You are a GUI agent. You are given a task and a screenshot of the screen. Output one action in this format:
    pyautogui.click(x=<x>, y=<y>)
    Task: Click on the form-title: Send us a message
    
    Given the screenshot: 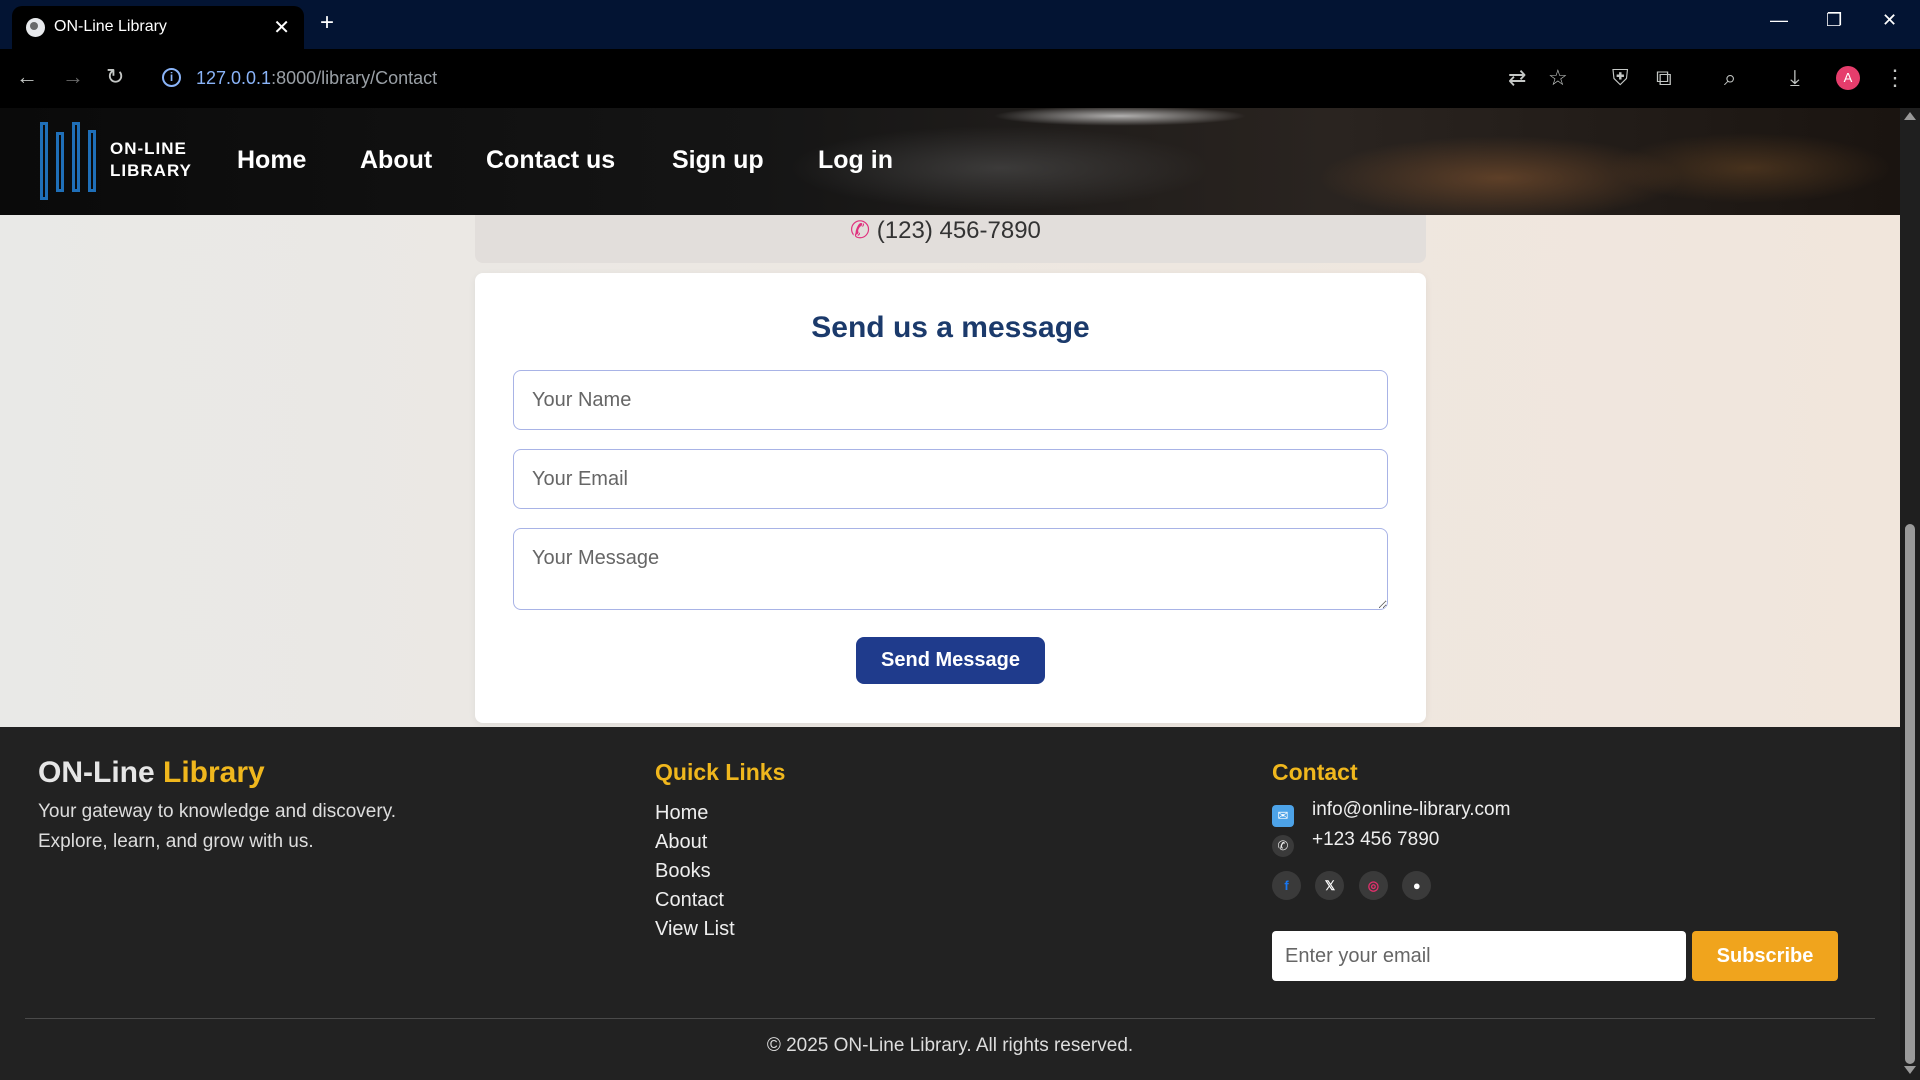 What is the action you would take?
    pyautogui.click(x=950, y=327)
    